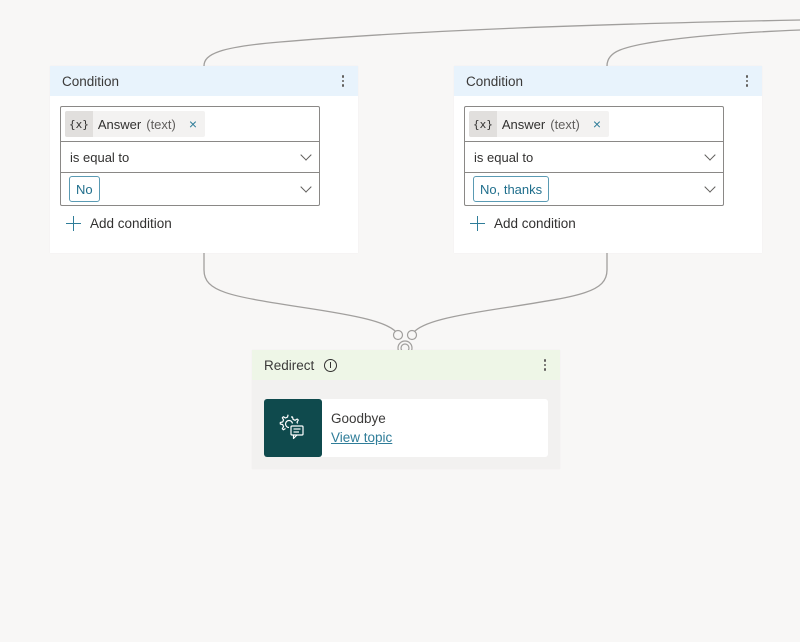 The width and height of the screenshot is (800, 642). Describe the element at coordinates (594, 188) in the screenshot. I see `value-dropdown: No, thanks` at that location.